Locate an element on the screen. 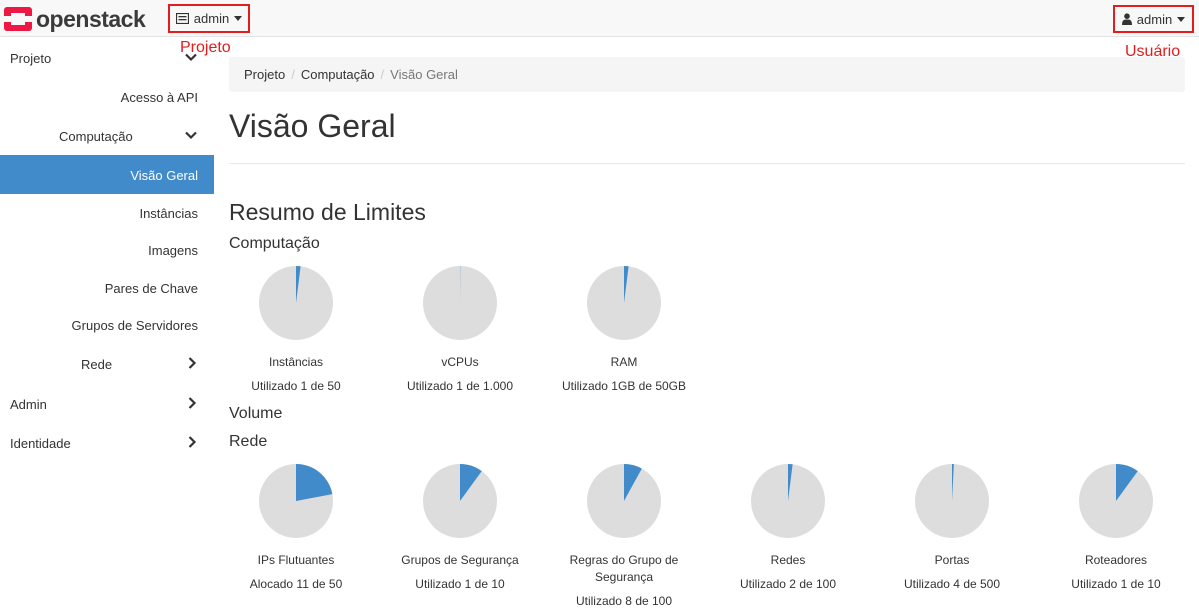  openstack-logo: openstack is located at coordinates (74, 19).